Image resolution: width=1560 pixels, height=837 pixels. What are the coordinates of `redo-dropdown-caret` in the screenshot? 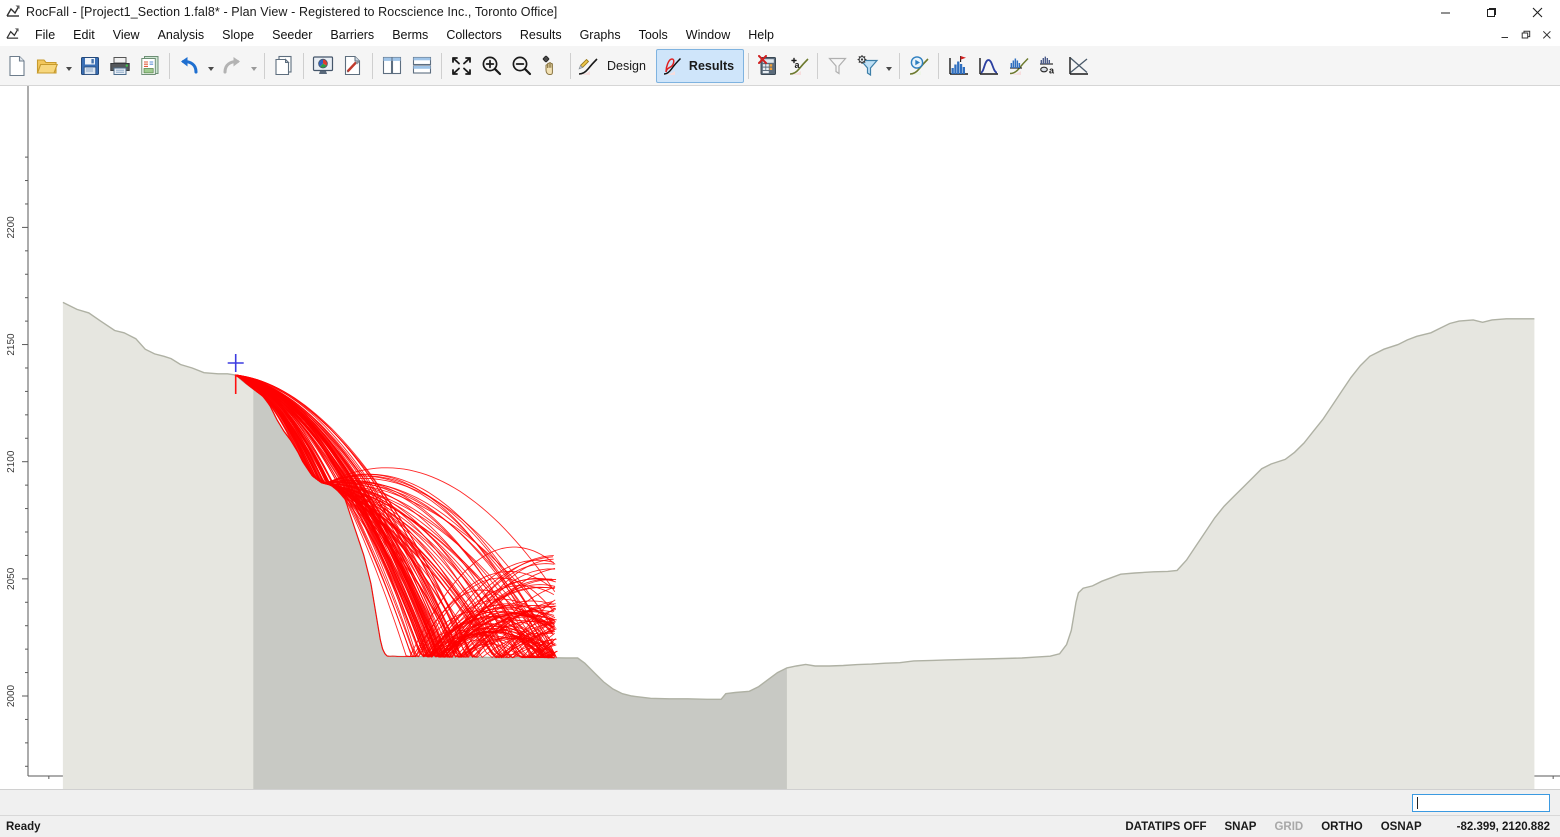 It's located at (253, 66).